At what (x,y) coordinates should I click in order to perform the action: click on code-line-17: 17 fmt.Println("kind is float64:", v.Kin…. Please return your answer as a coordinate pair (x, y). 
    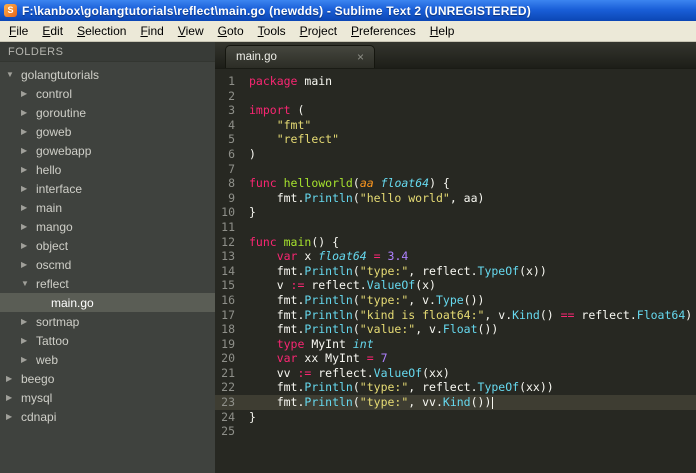
    Looking at the image, I should click on (455, 315).